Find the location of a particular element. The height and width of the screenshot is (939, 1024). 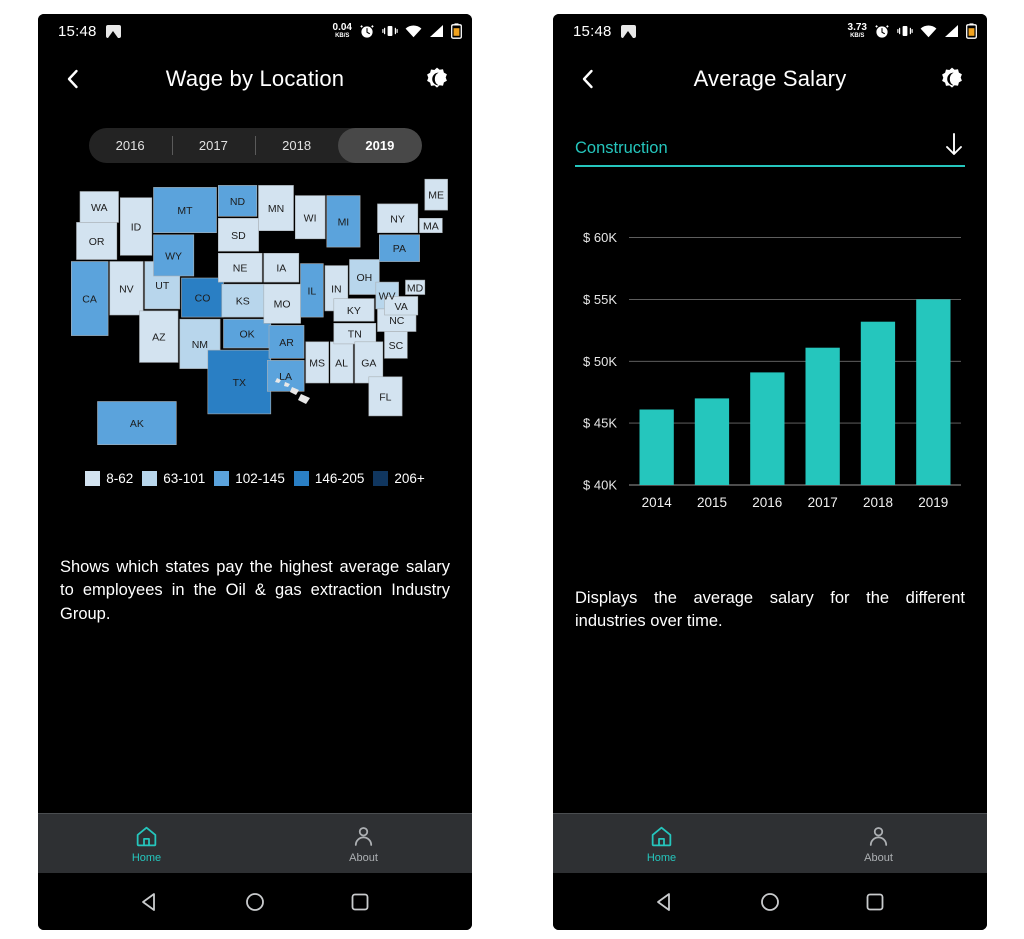

map-state-label-wa: WA is located at coordinates (99, 208).